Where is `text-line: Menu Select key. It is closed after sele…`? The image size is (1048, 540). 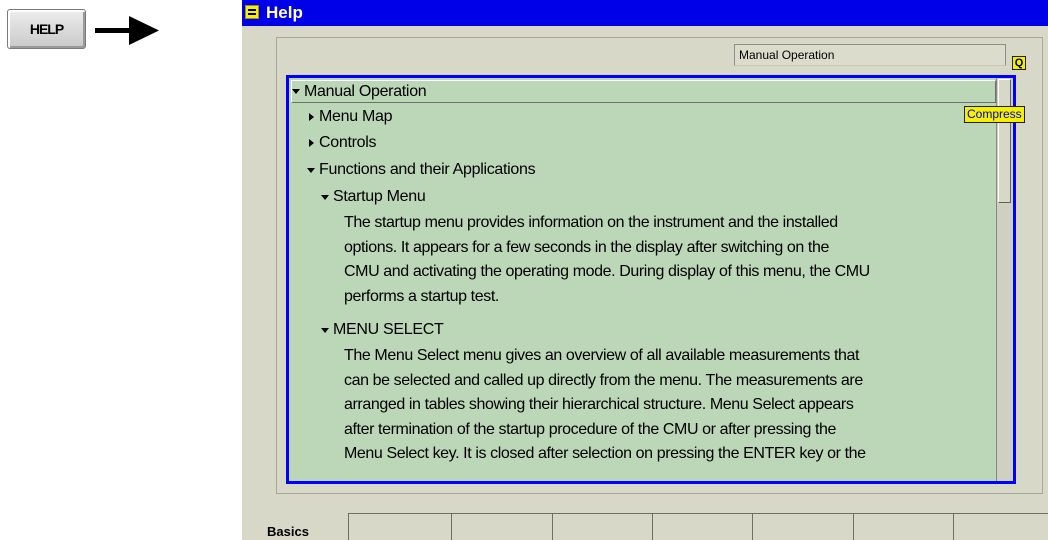
text-line: Menu Select key. It is closed after sele… is located at coordinates (605, 453).